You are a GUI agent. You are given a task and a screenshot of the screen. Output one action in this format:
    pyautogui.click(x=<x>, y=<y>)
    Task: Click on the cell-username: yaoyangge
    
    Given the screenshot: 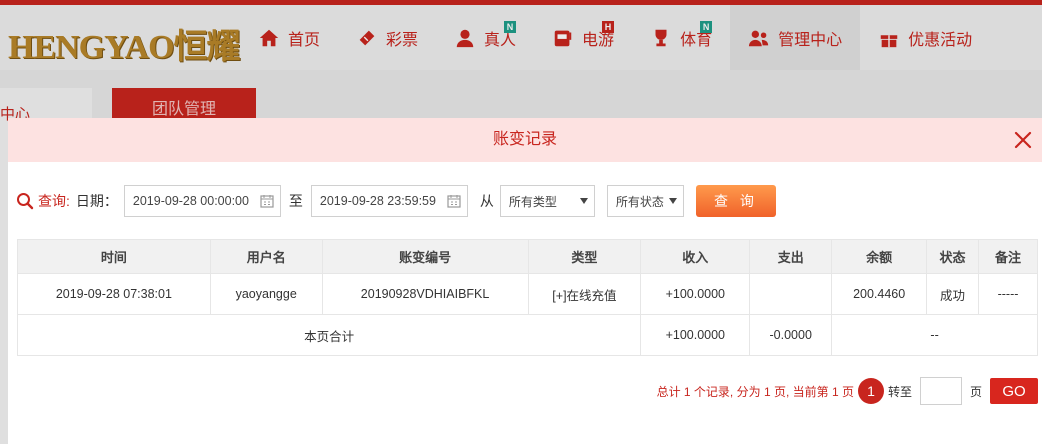 What is the action you would take?
    pyautogui.click(x=266, y=294)
    